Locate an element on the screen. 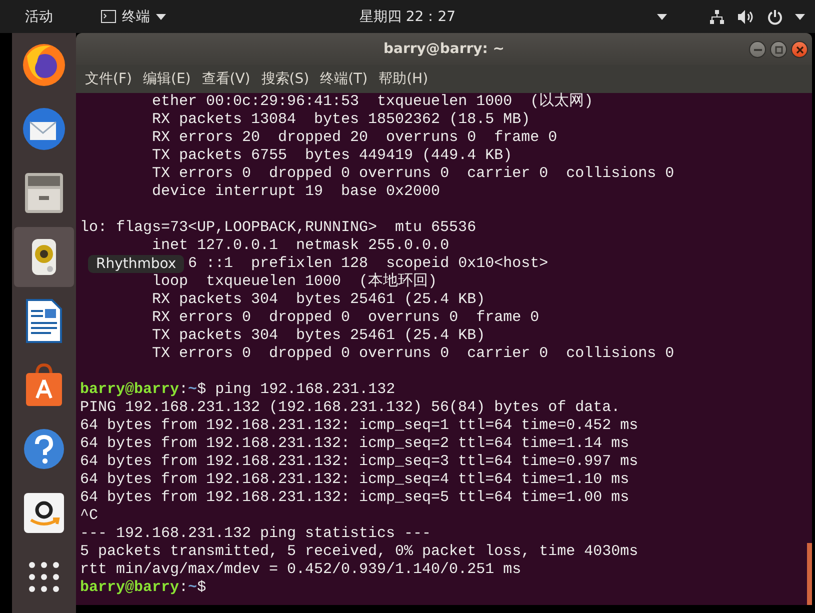 This screenshot has width=815, height=613. terminal-line: RX packets 304 bytes 25461 (25.4 KB) is located at coordinates (319, 299).